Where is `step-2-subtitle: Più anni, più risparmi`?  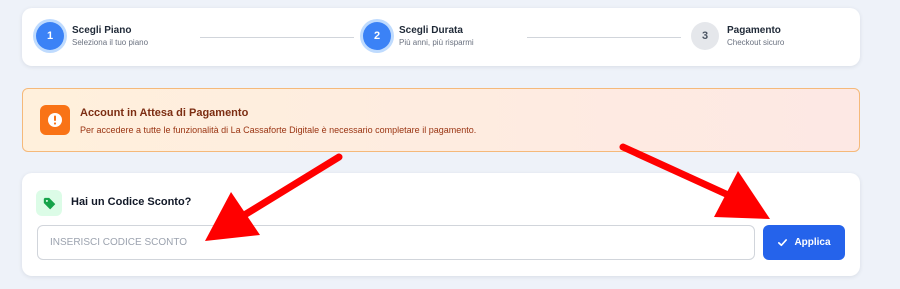 step-2-subtitle: Più anni, più risparmi is located at coordinates (436, 42).